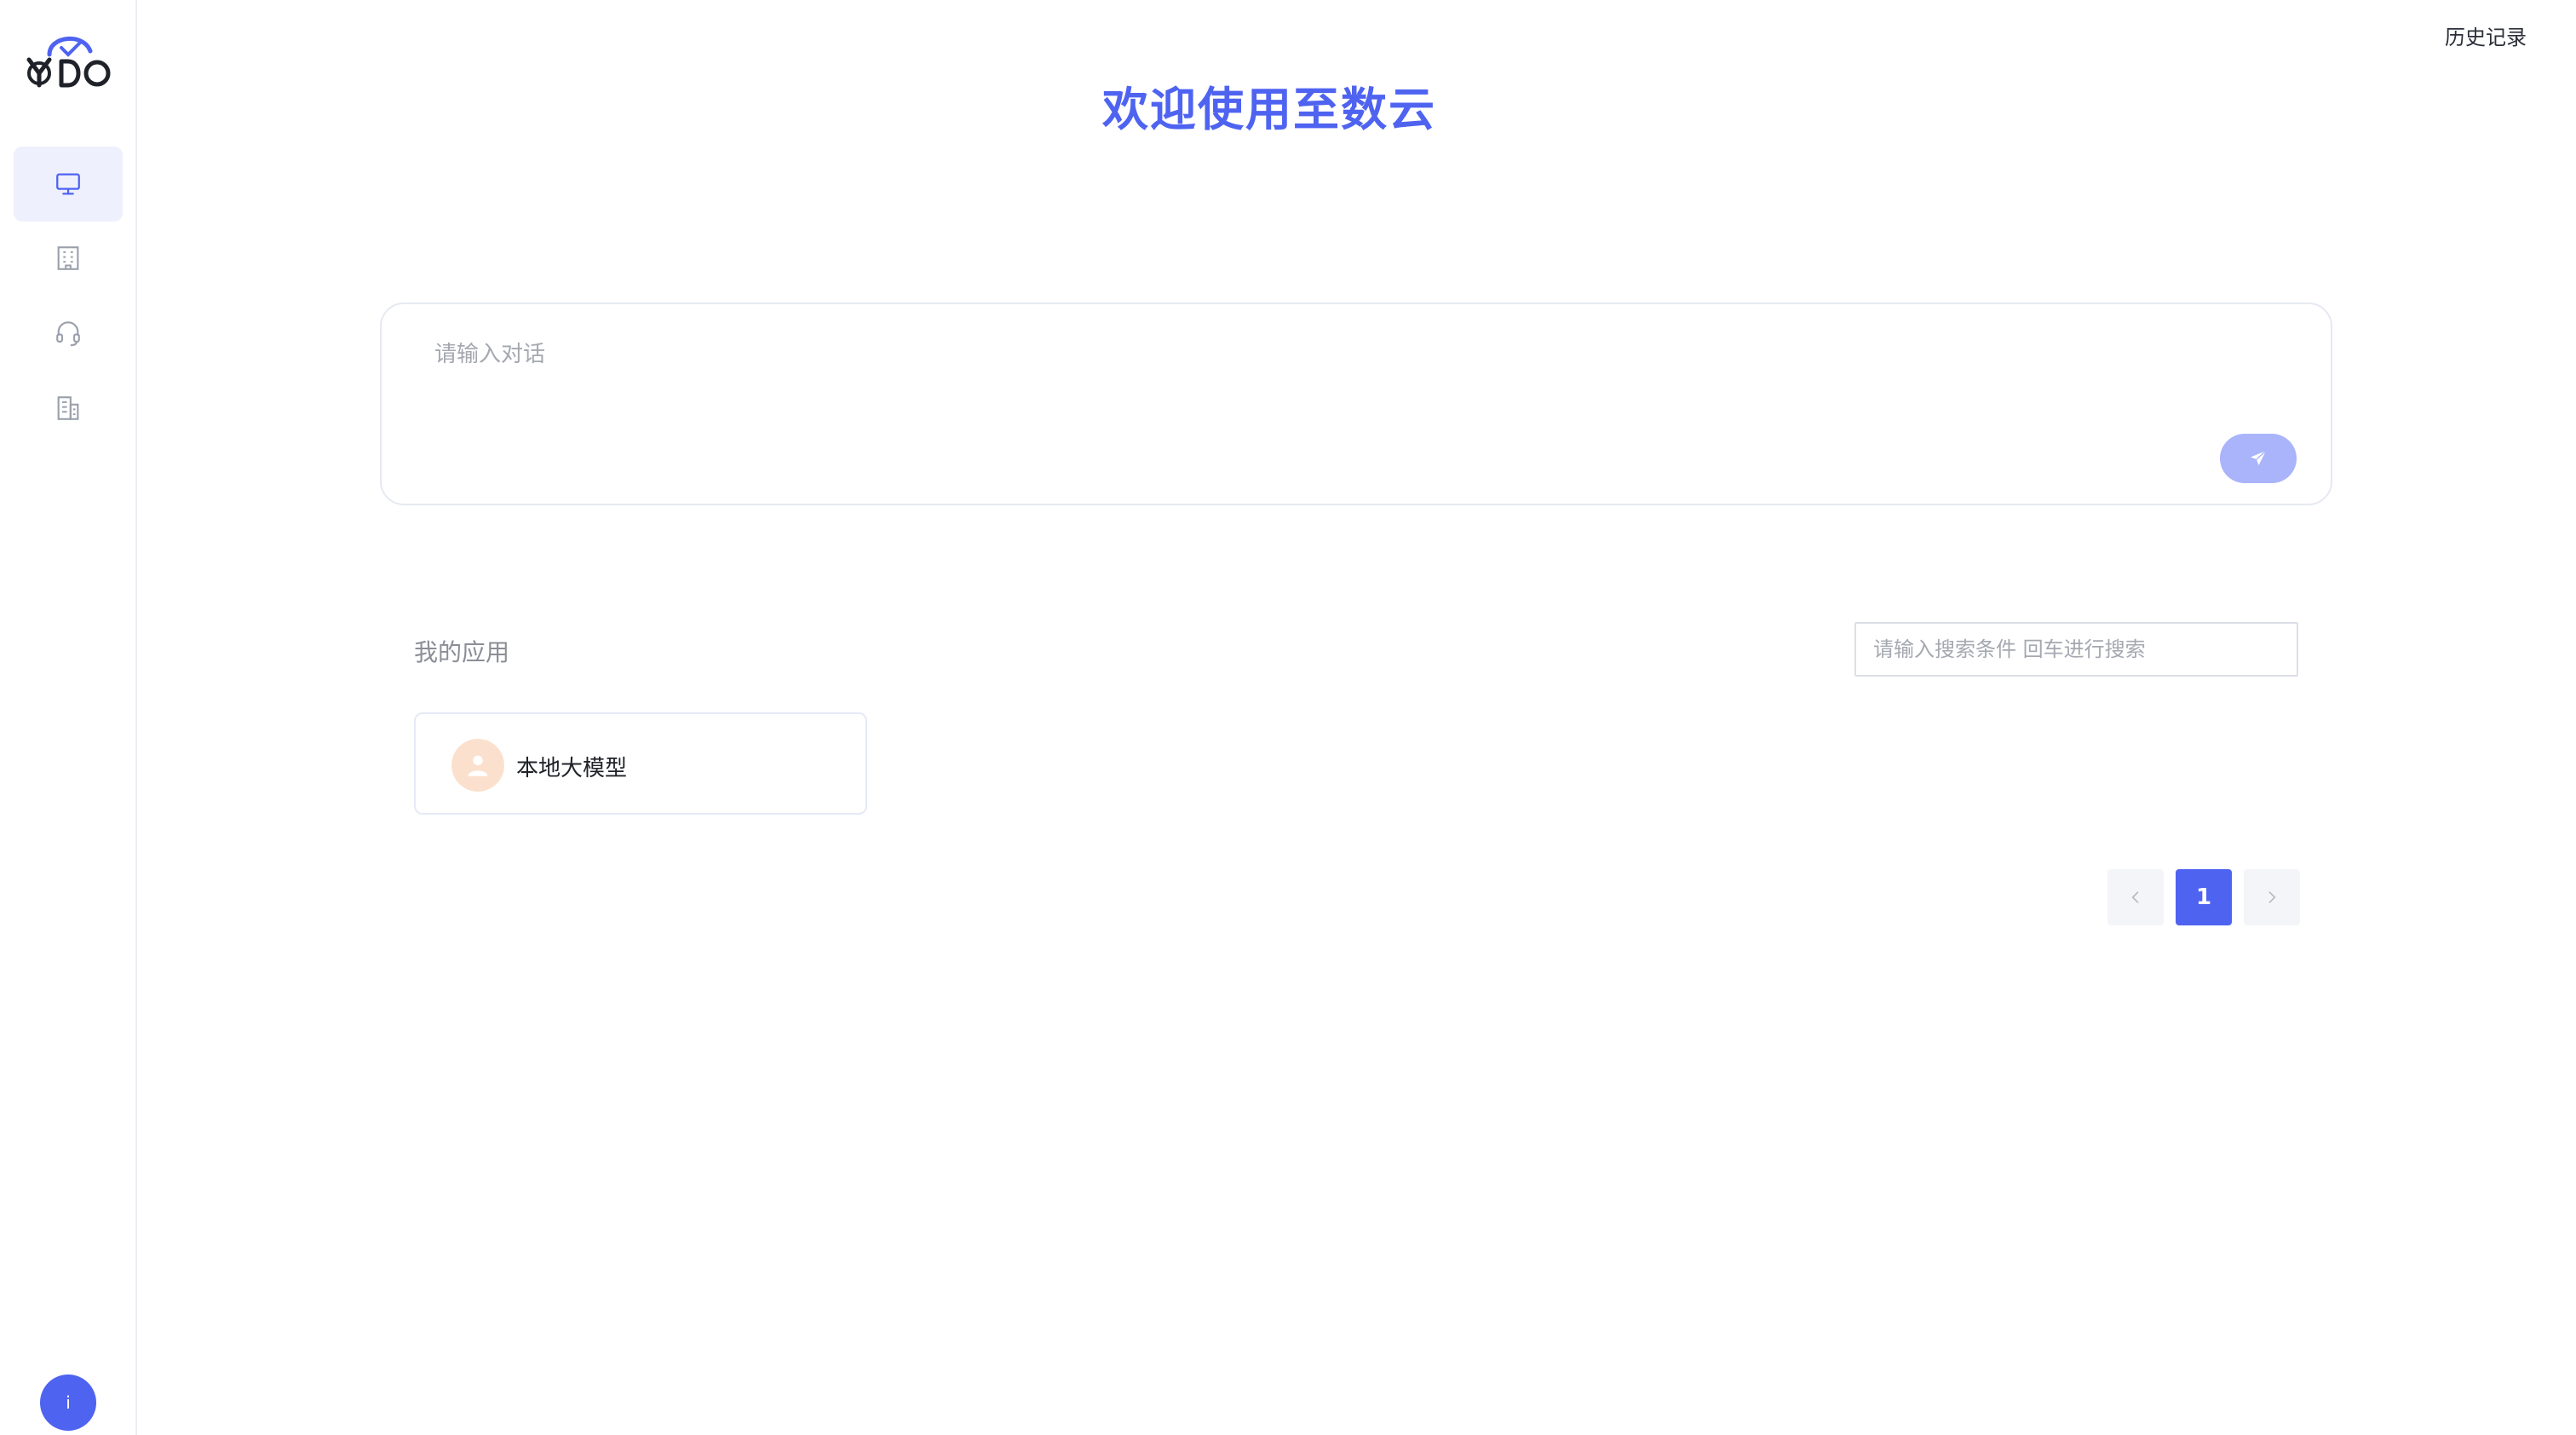  I want to click on office-building-icon, so click(68, 258).